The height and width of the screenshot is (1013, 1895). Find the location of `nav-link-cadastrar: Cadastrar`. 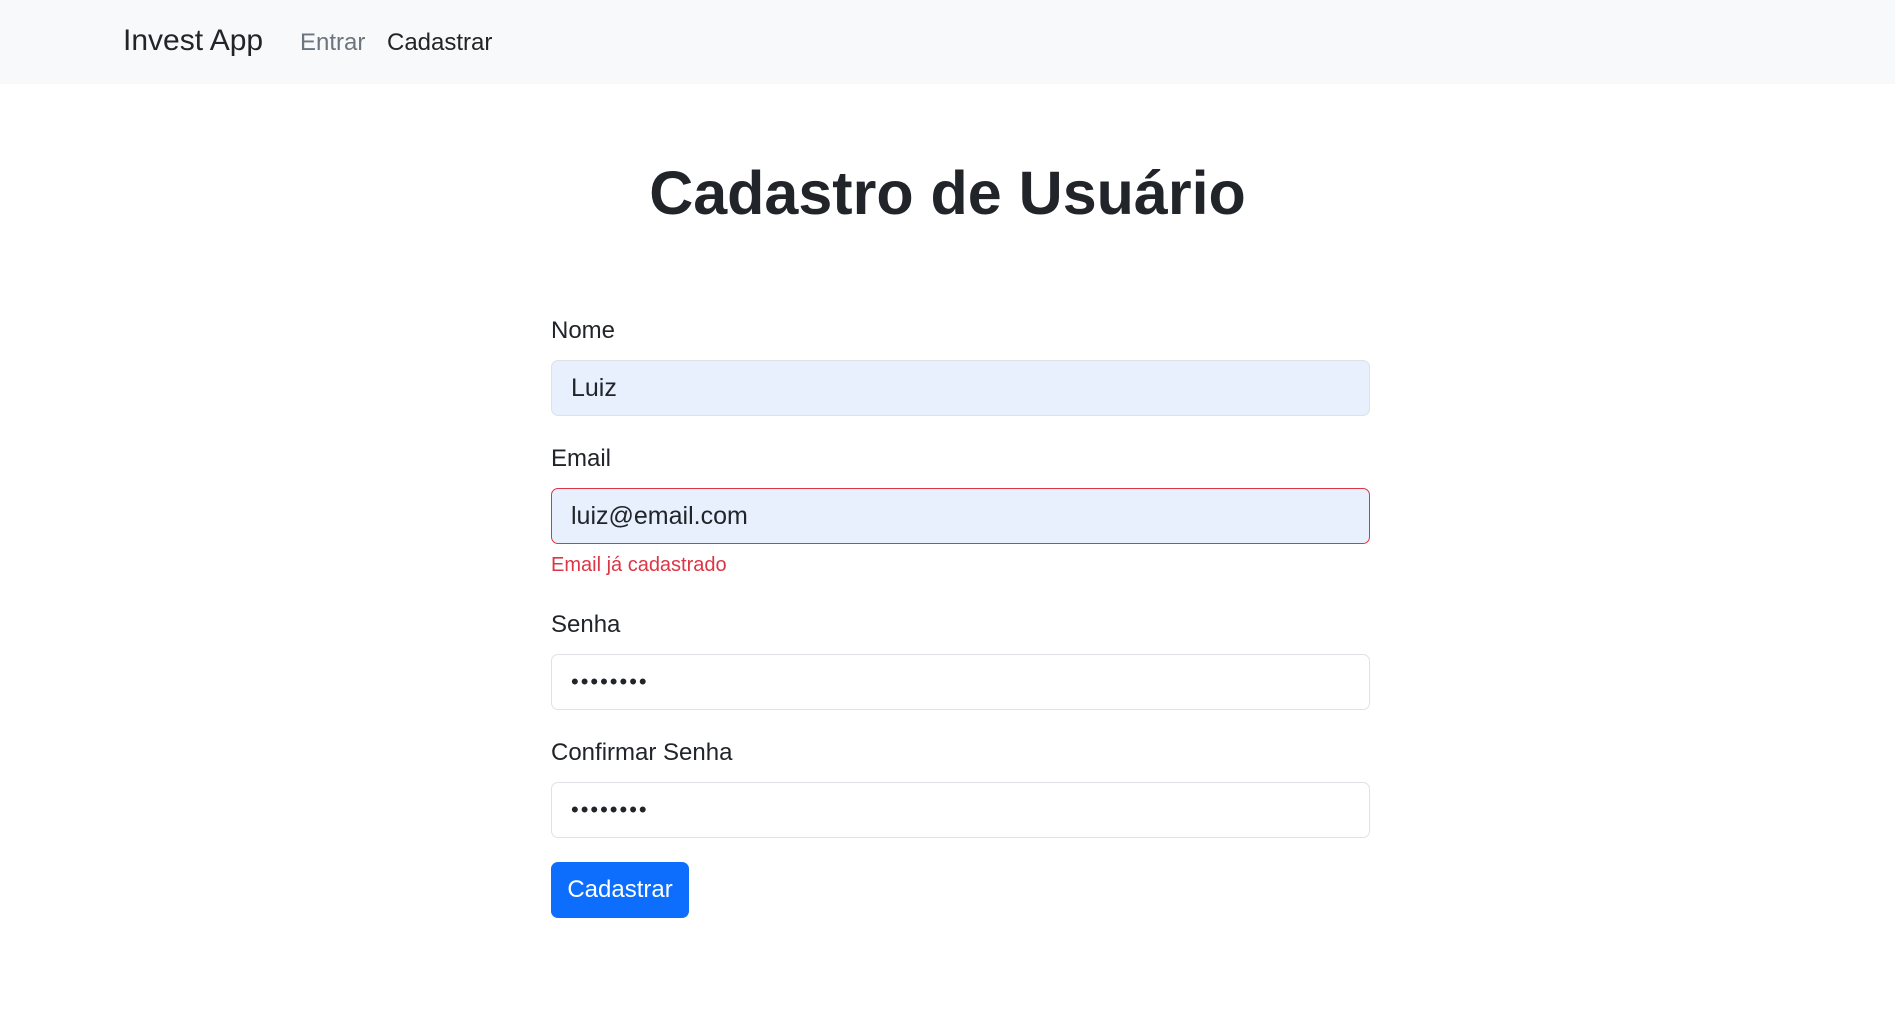

nav-link-cadastrar: Cadastrar is located at coordinates (439, 43).